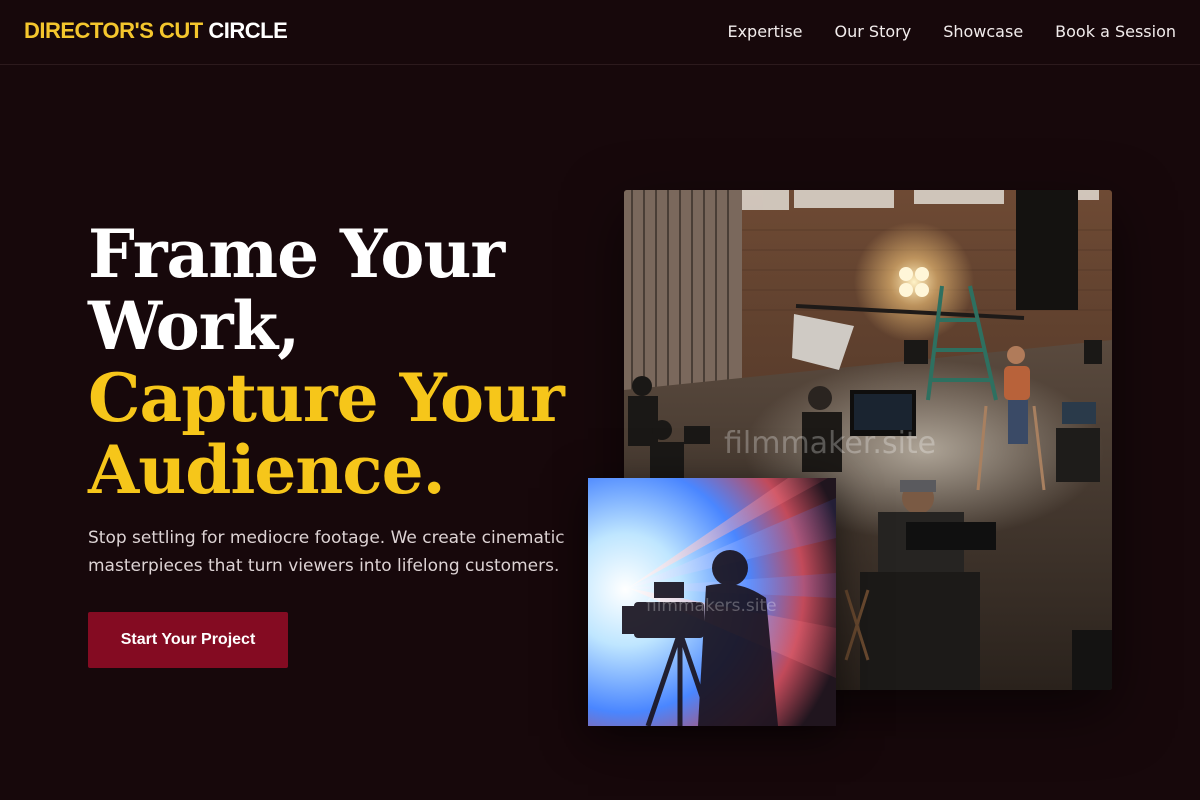 The width and height of the screenshot is (1200, 800). Describe the element at coordinates (194, 326) in the screenshot. I see `headline-line-2: Work,` at that location.